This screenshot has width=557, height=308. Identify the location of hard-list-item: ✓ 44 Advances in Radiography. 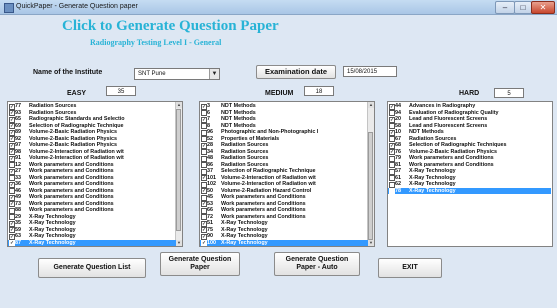
(469, 106).